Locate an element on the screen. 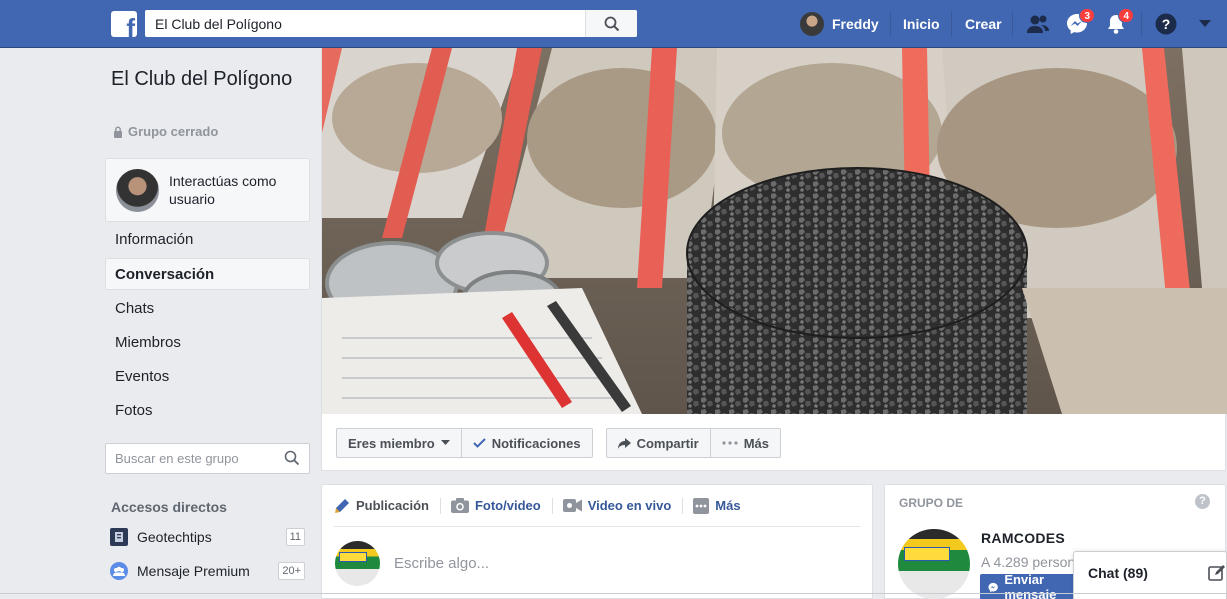  tab-publicacion: Publicación is located at coordinates (387, 506).